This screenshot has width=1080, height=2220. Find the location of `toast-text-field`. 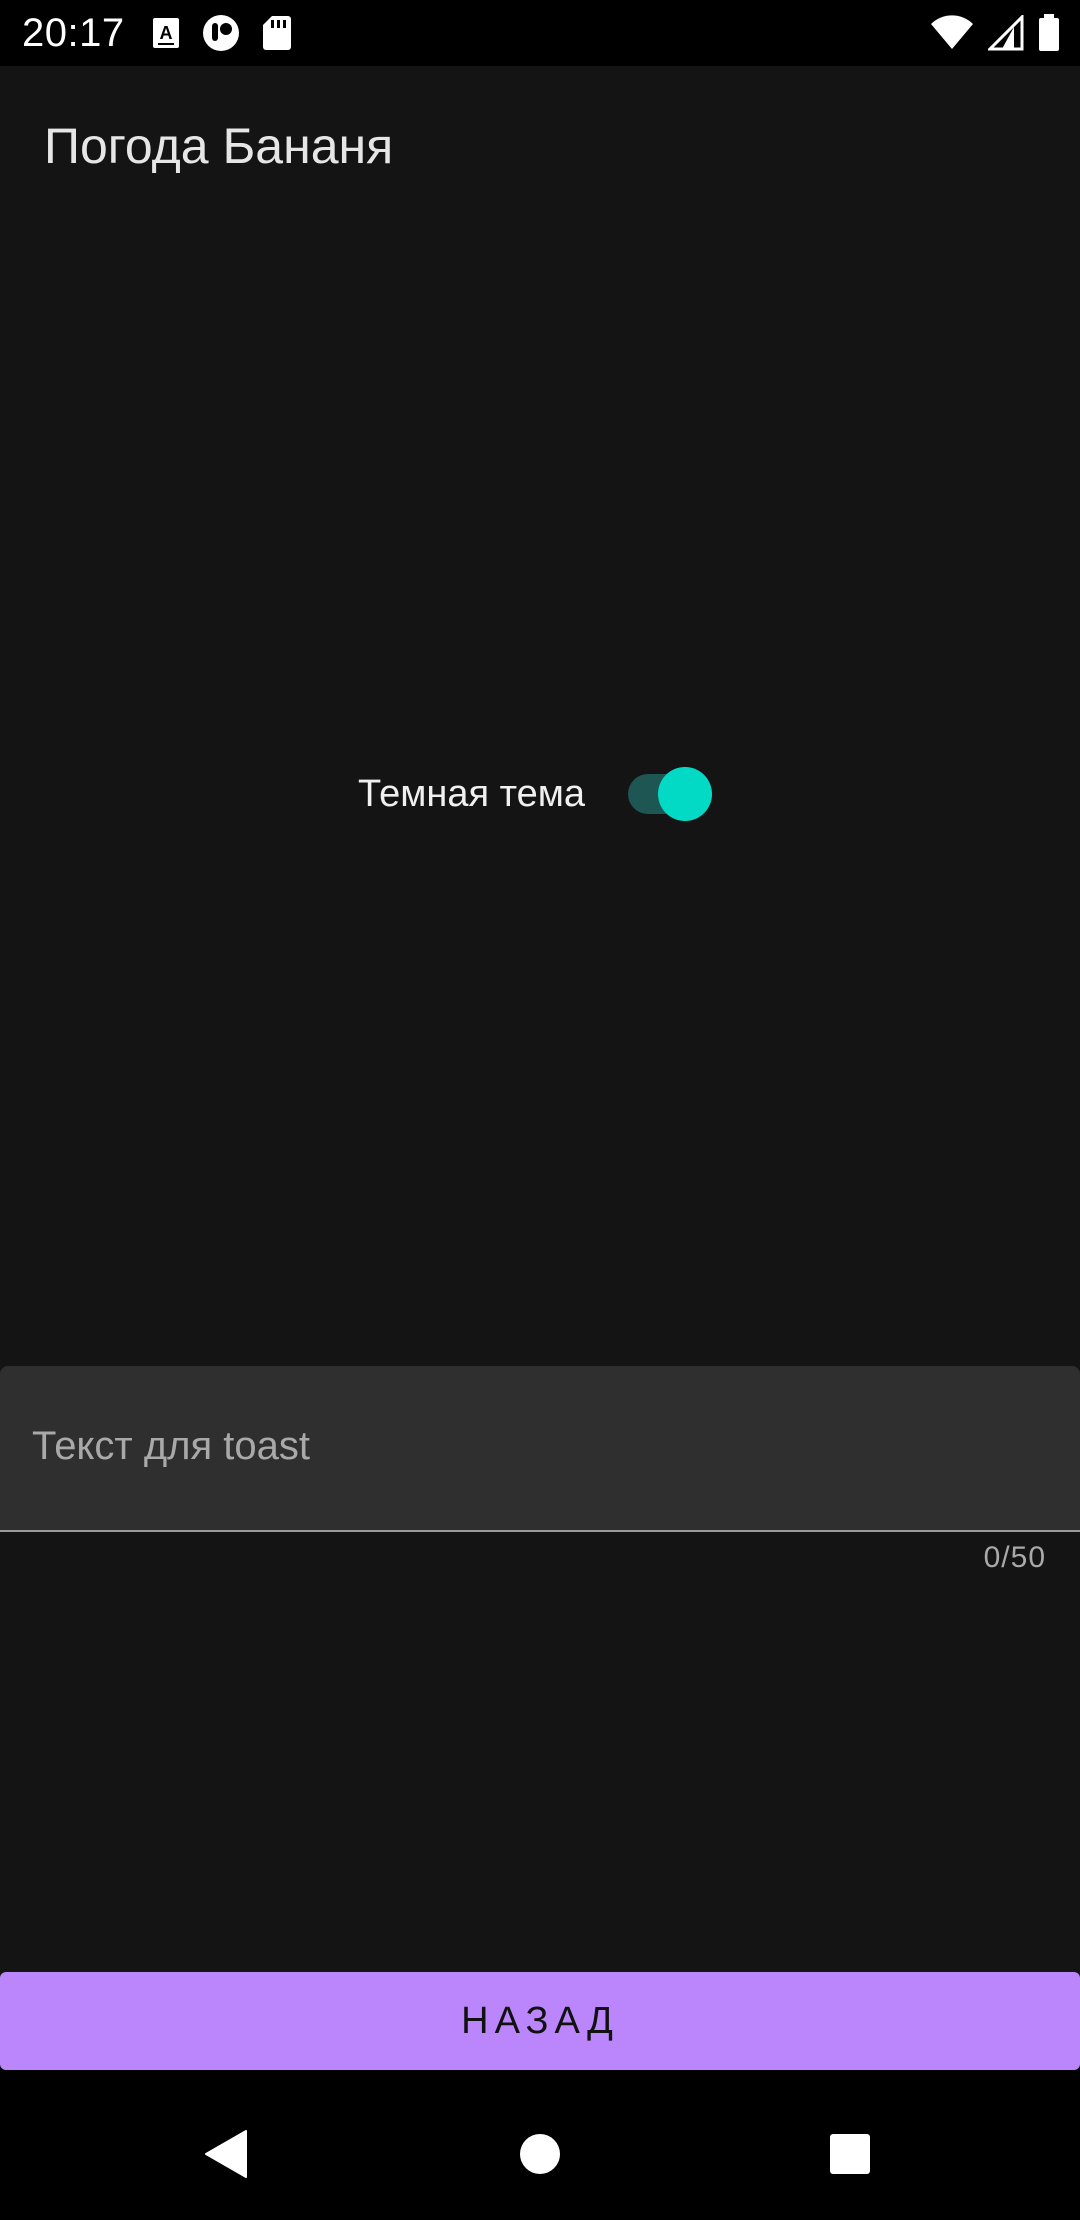

toast-text-field is located at coordinates (540, 1449).